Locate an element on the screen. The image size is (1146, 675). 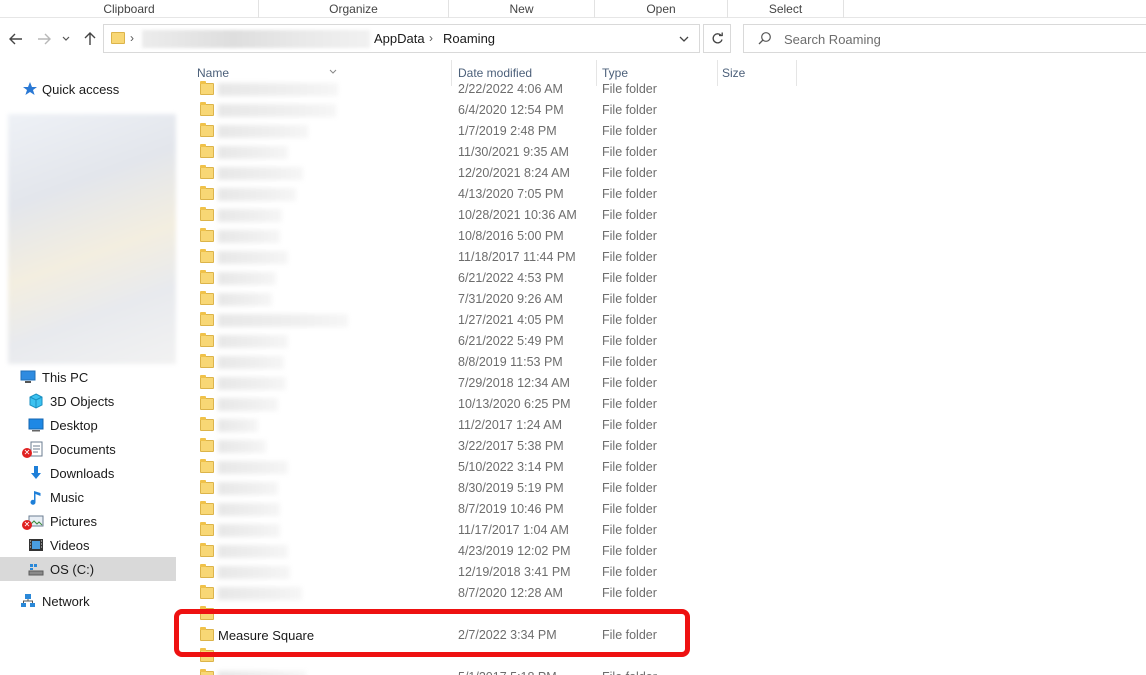
table-row: 2/22/2022 4:06 AM File folder is located at coordinates (663, 89).